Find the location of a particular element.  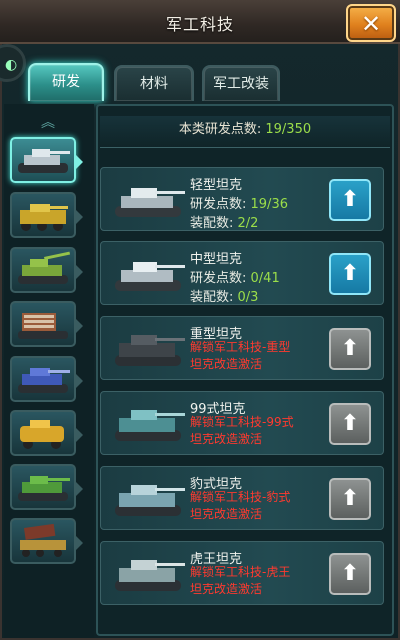

unit-card-tank-destroyer is located at coordinates (46, 270).